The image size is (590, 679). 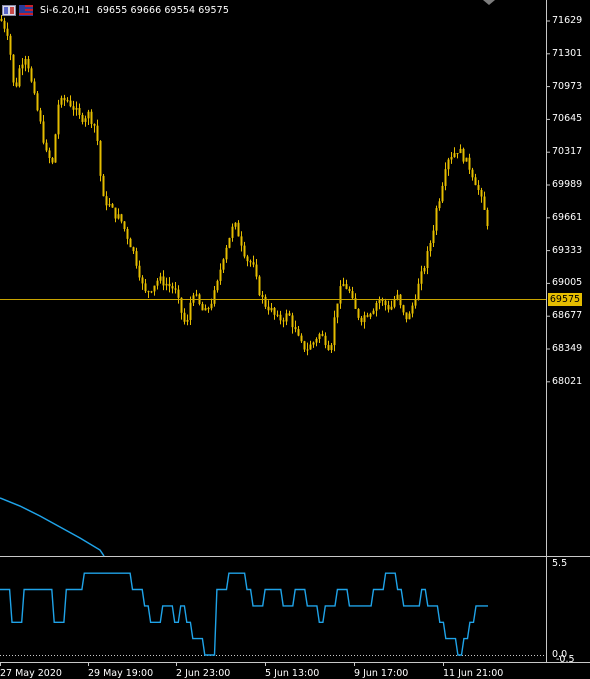 What do you see at coordinates (26, 10) in the screenshot?
I see `flag-icon` at bounding box center [26, 10].